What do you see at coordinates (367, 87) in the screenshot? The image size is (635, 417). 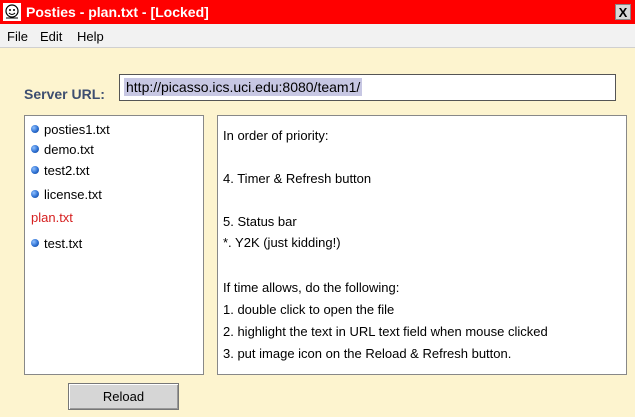 I see `server-url-input: http://picasso.ics.uci.edu:8080/team1/` at bounding box center [367, 87].